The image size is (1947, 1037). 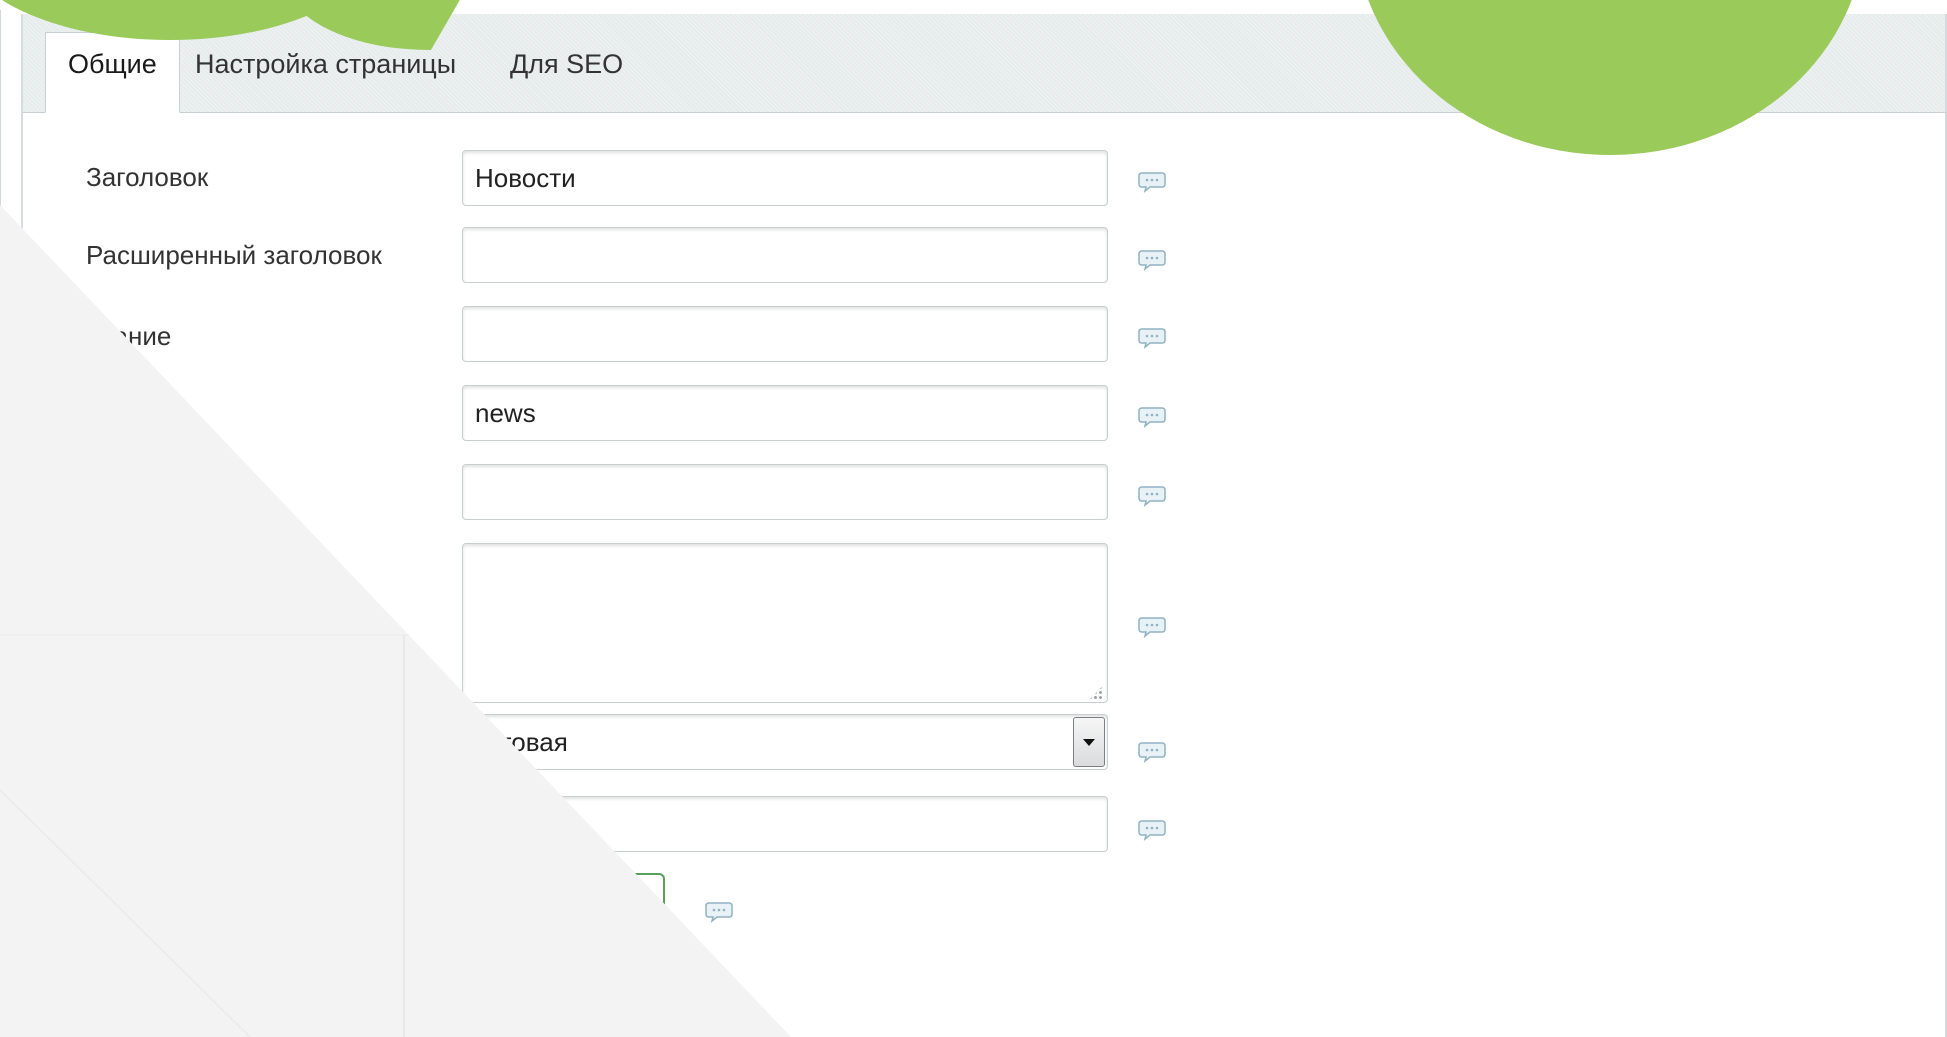 I want to click on description-input, so click(x=785, y=334).